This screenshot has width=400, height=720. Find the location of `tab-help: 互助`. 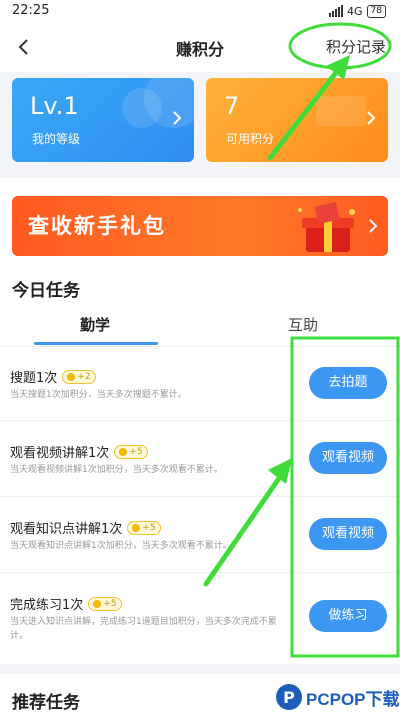

tab-help: 互助 is located at coordinates (303, 324).